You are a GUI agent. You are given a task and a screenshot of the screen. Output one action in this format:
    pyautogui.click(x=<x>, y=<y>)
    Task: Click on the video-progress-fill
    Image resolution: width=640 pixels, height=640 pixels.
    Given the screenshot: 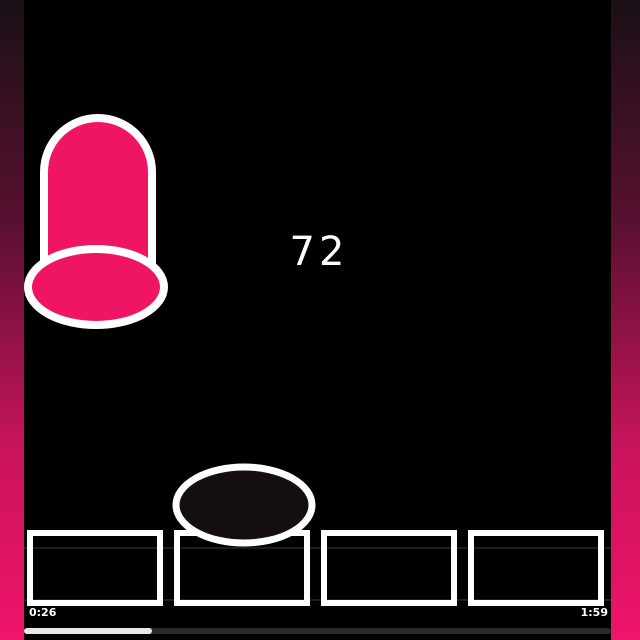 What is the action you would take?
    pyautogui.click(x=88, y=631)
    